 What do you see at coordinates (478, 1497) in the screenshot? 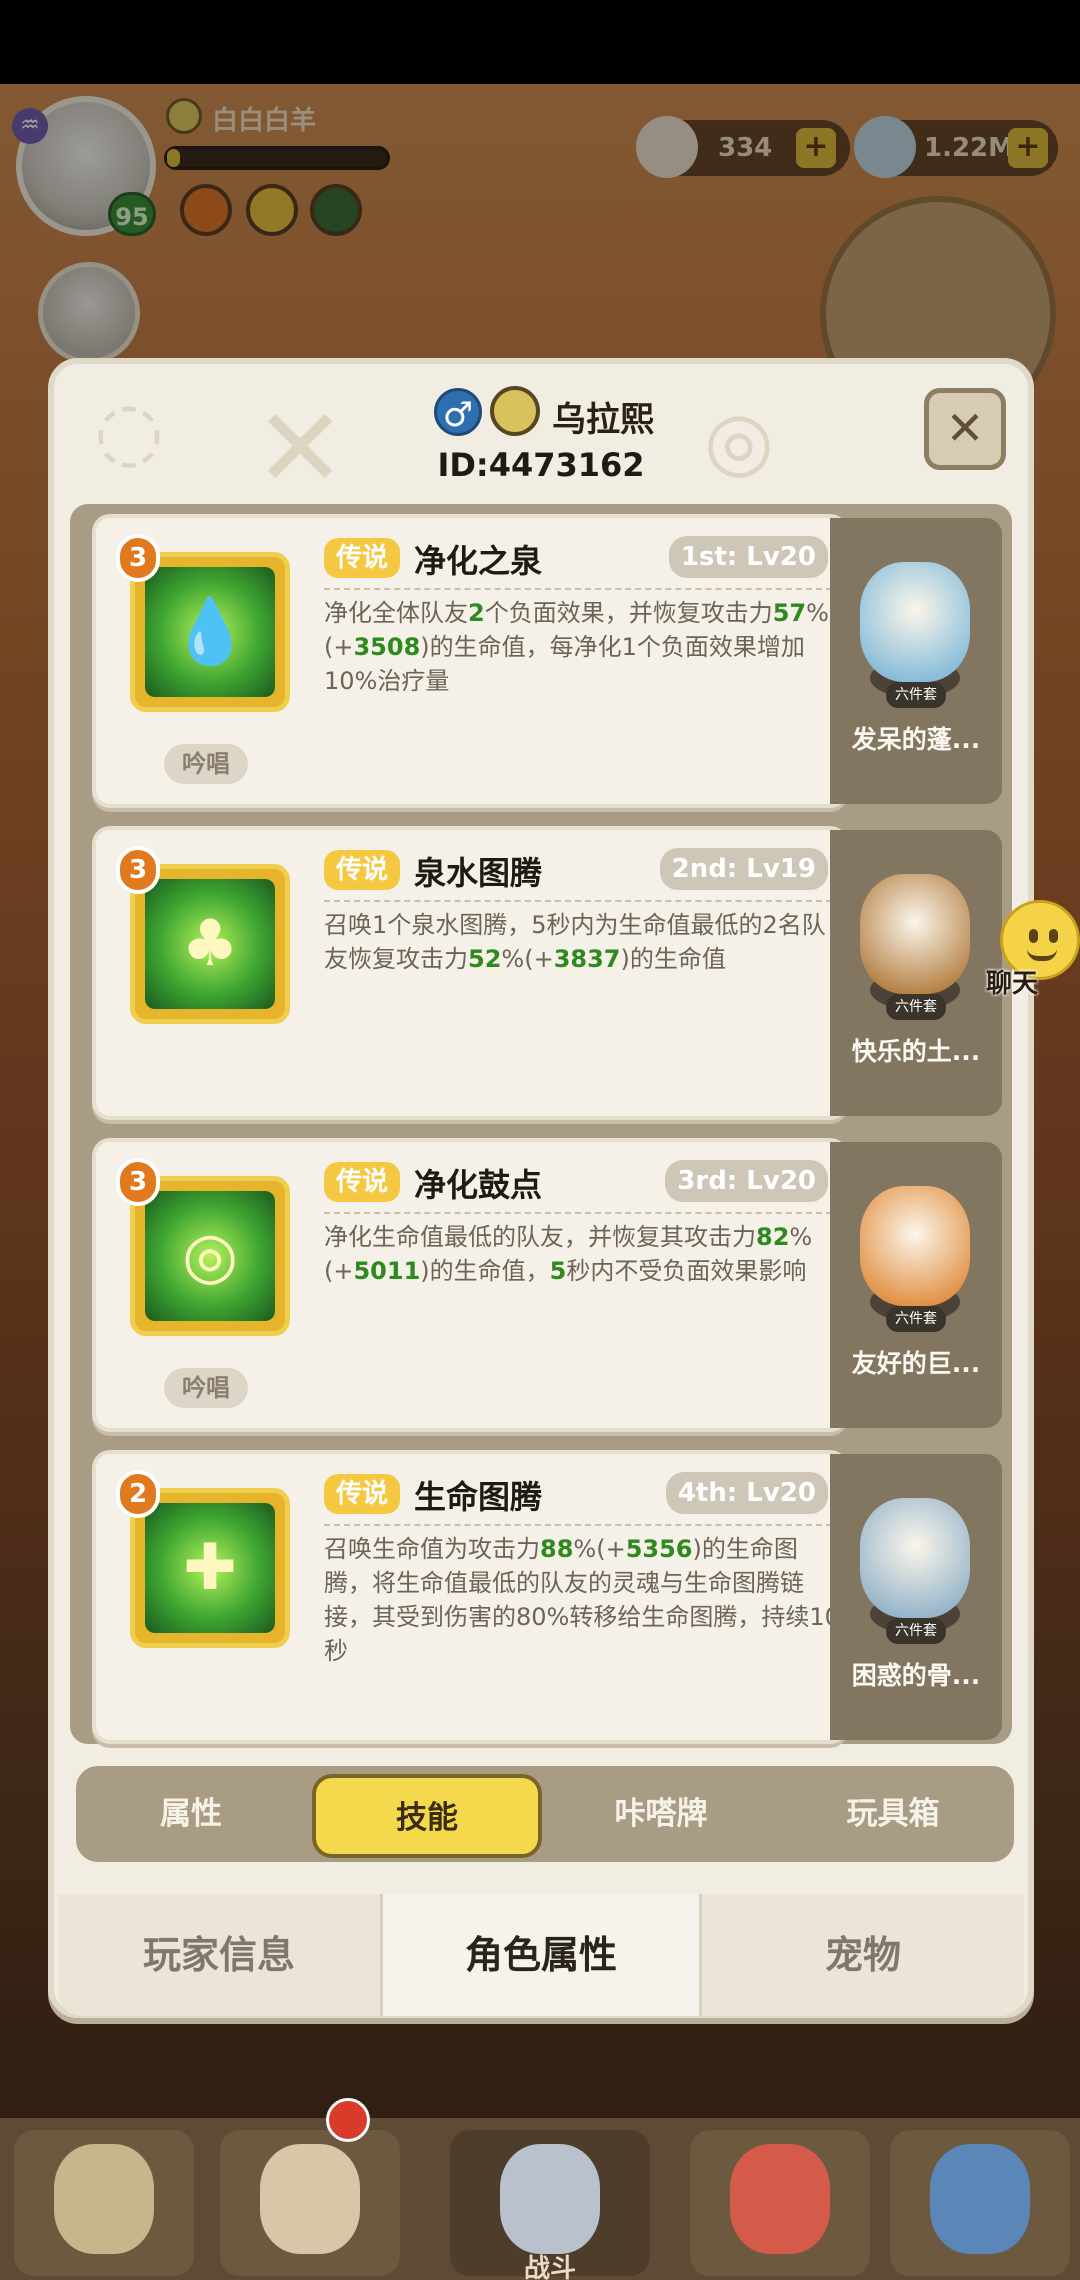
I see `skill-name: 生命图腾` at bounding box center [478, 1497].